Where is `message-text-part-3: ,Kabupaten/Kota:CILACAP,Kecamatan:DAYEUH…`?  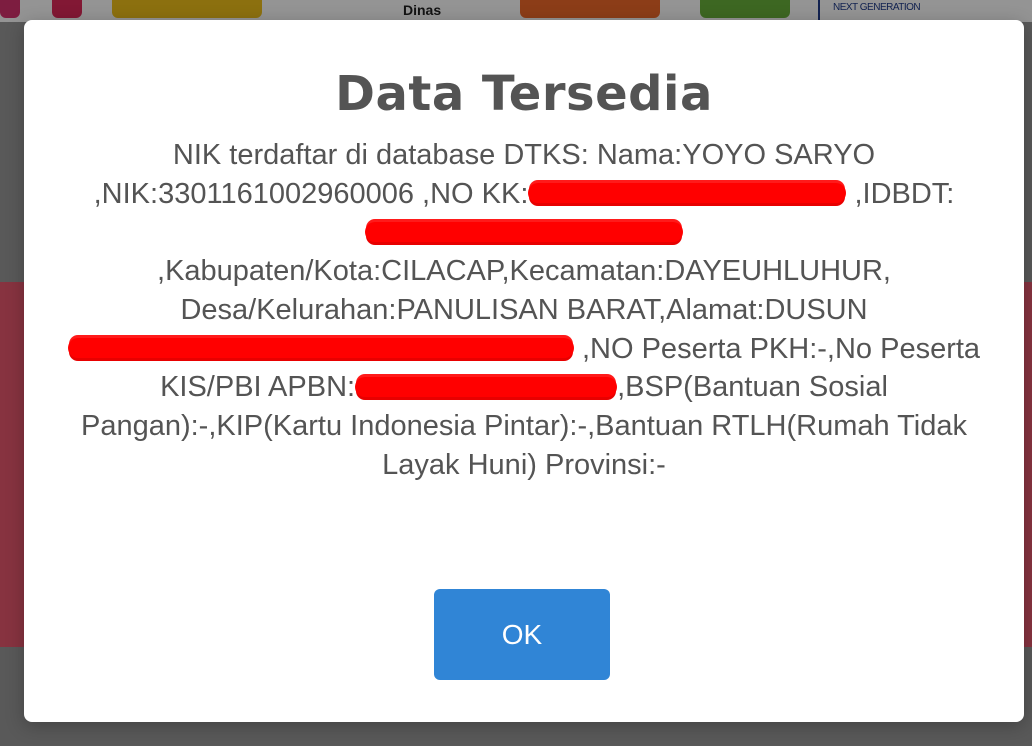 message-text-part-3: ,Kabupaten/Kota:CILACAP,Kecamatan:DAYEUH… is located at coordinates (524, 290).